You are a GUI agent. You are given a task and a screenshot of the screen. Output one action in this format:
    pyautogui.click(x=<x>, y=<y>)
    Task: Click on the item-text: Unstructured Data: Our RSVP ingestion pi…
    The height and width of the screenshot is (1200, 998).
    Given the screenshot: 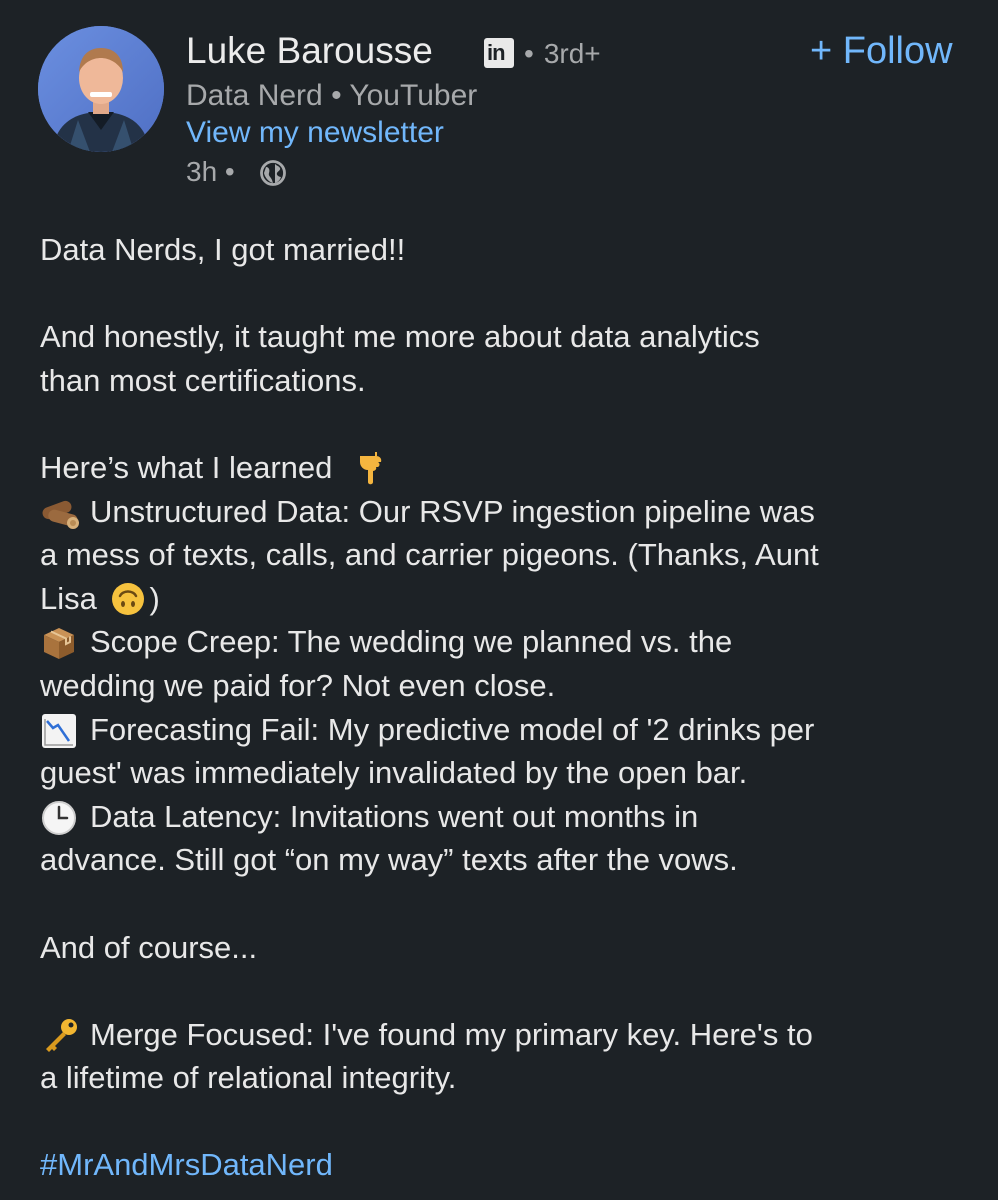 What is the action you would take?
    pyautogui.click(x=452, y=511)
    